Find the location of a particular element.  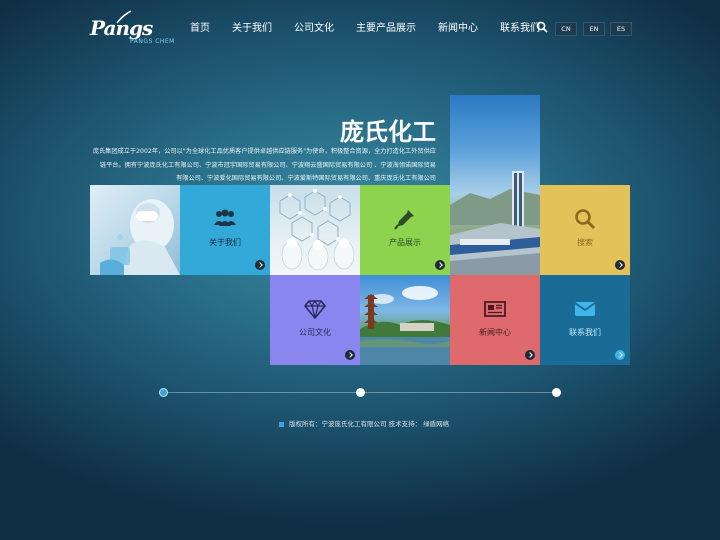

lab-image-tile is located at coordinates (135, 230).